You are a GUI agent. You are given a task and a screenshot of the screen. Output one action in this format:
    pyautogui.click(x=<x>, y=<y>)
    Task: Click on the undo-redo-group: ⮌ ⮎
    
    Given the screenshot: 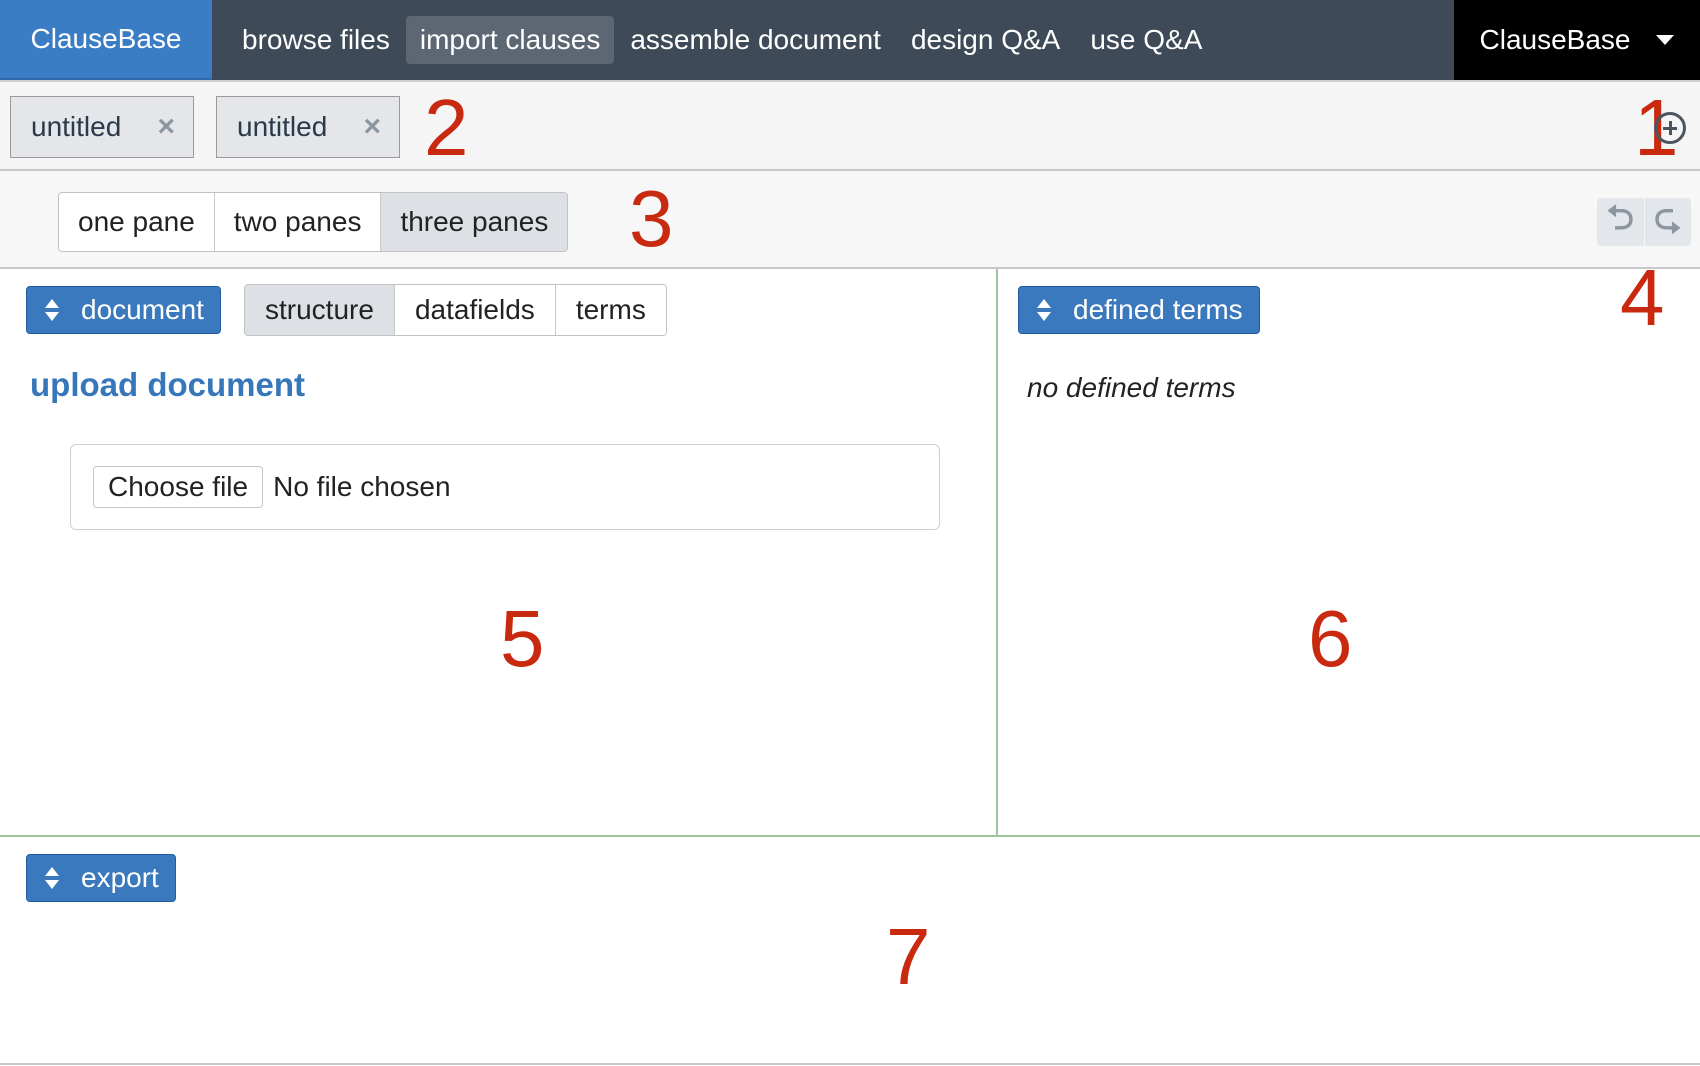 What is the action you would take?
    pyautogui.click(x=1644, y=222)
    